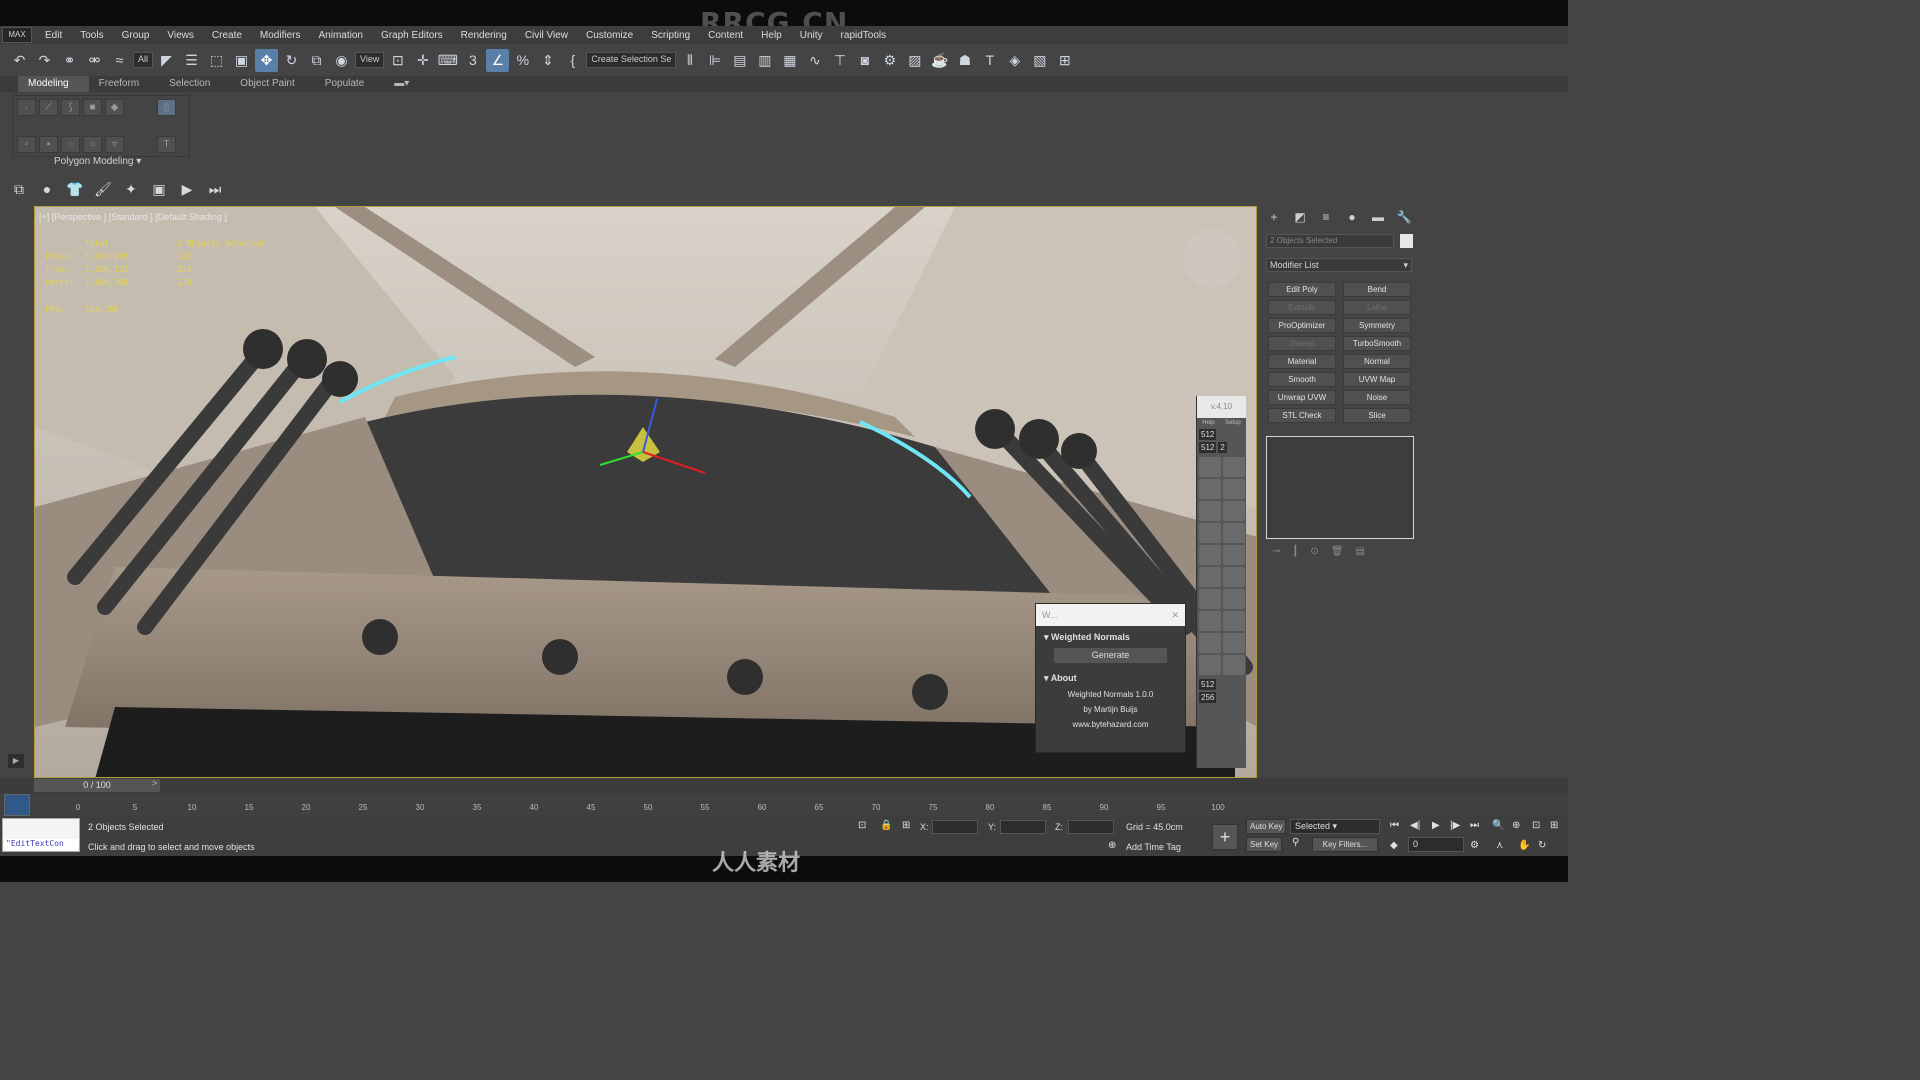 Image resolution: width=1920 pixels, height=1080 pixels. I want to click on modifier-button-extrude: Extrude, so click(1302, 307).